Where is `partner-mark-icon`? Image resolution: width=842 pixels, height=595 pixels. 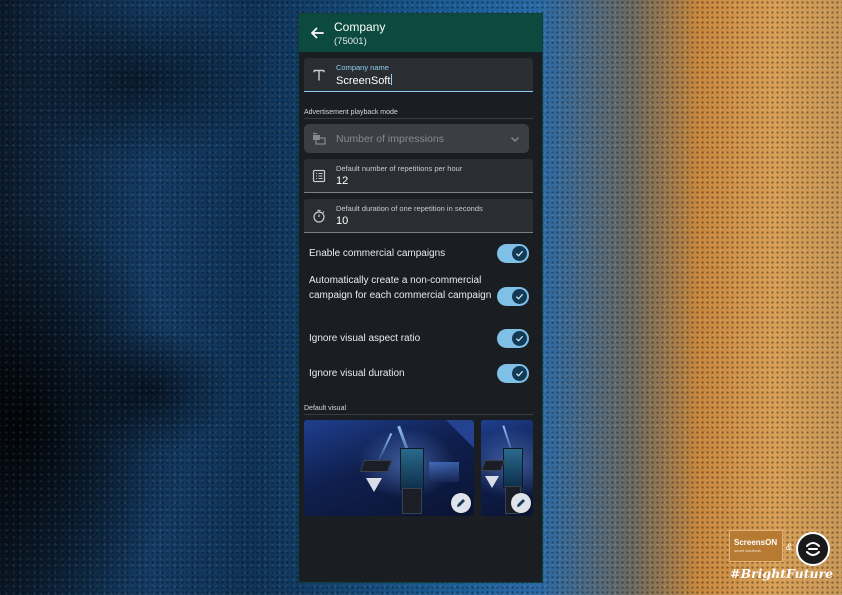 partner-mark-icon is located at coordinates (813, 549).